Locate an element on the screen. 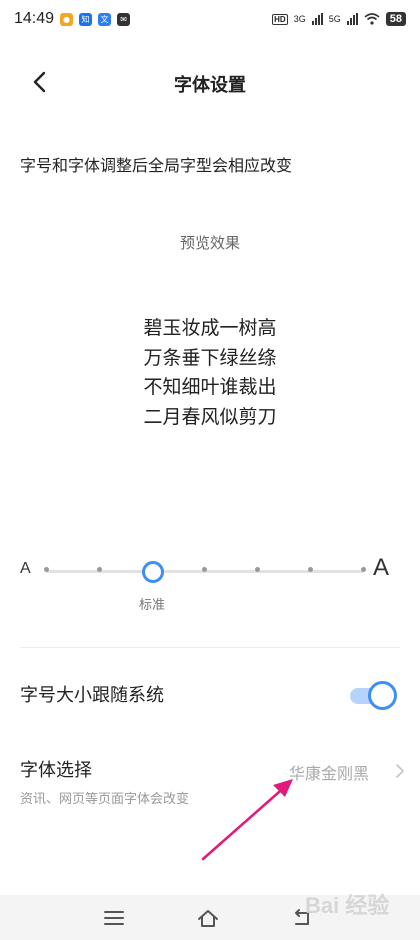 This screenshot has height=940, width=420. network-5g-label: 5G is located at coordinates (334, 19).